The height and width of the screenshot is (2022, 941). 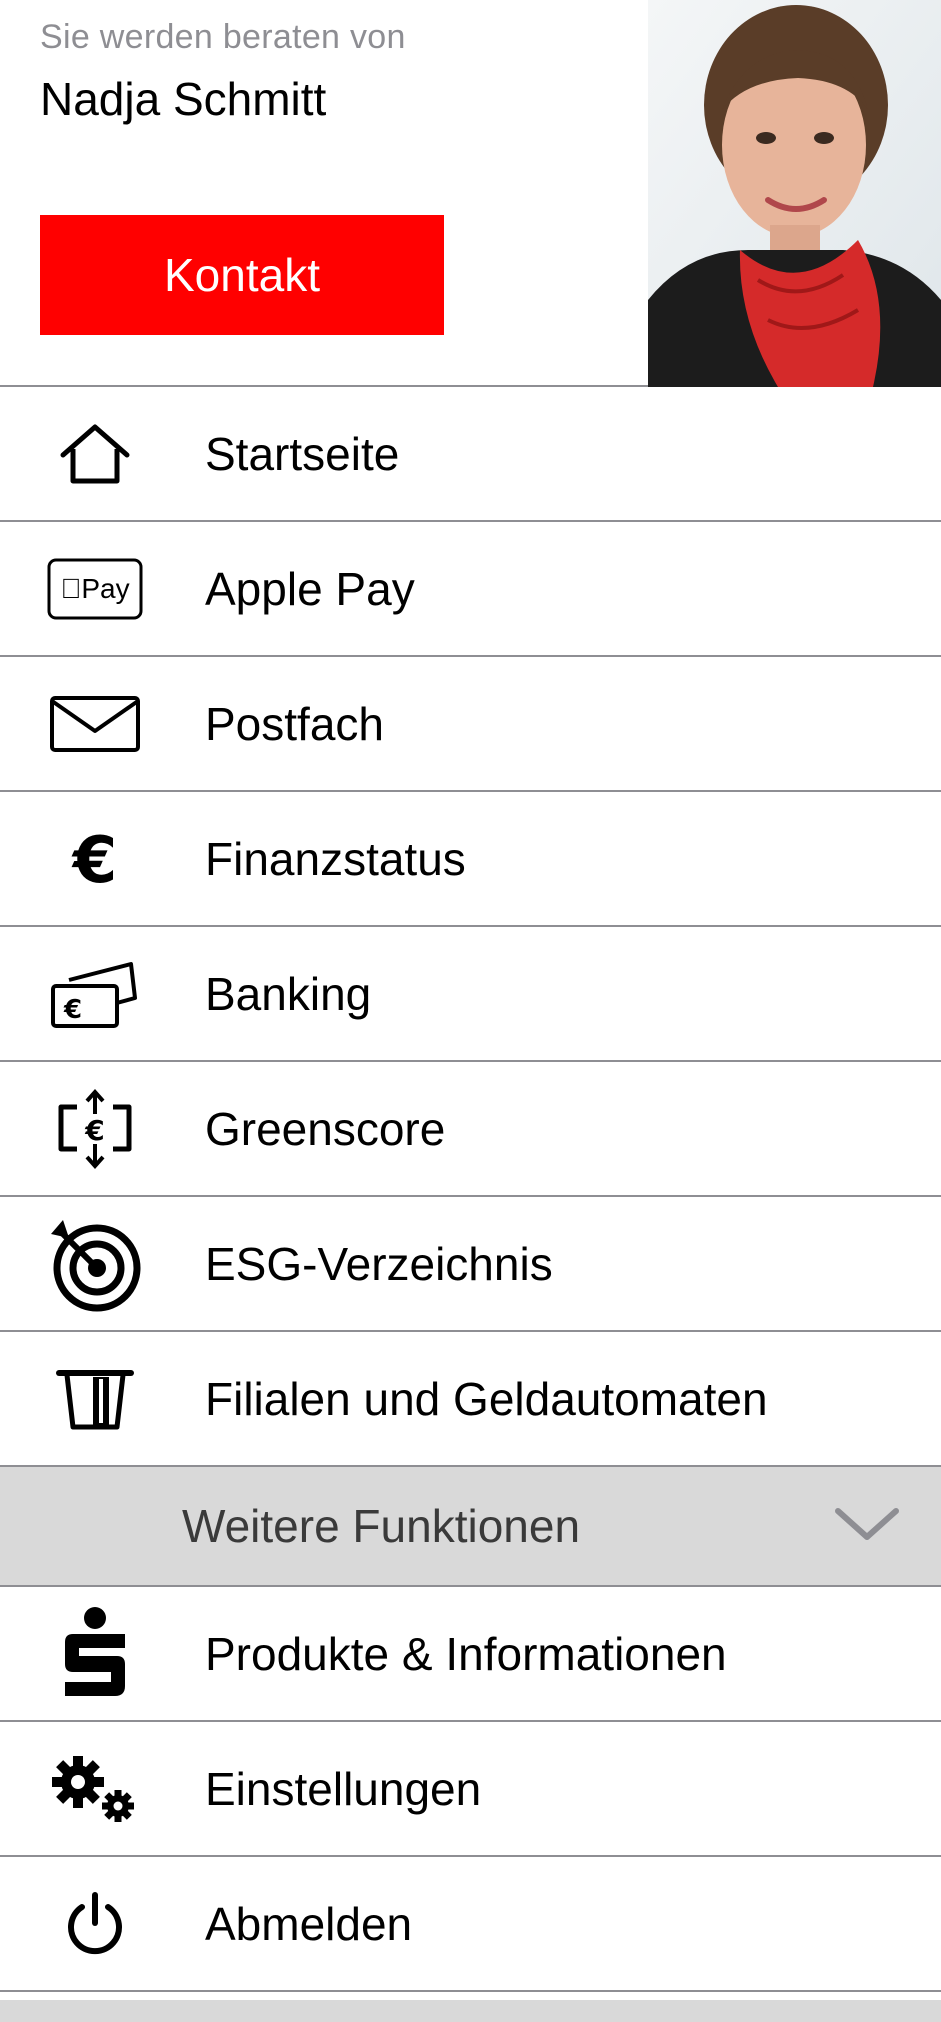 What do you see at coordinates (470, 1924) in the screenshot?
I see `menu-item-abmelden: Abmelden` at bounding box center [470, 1924].